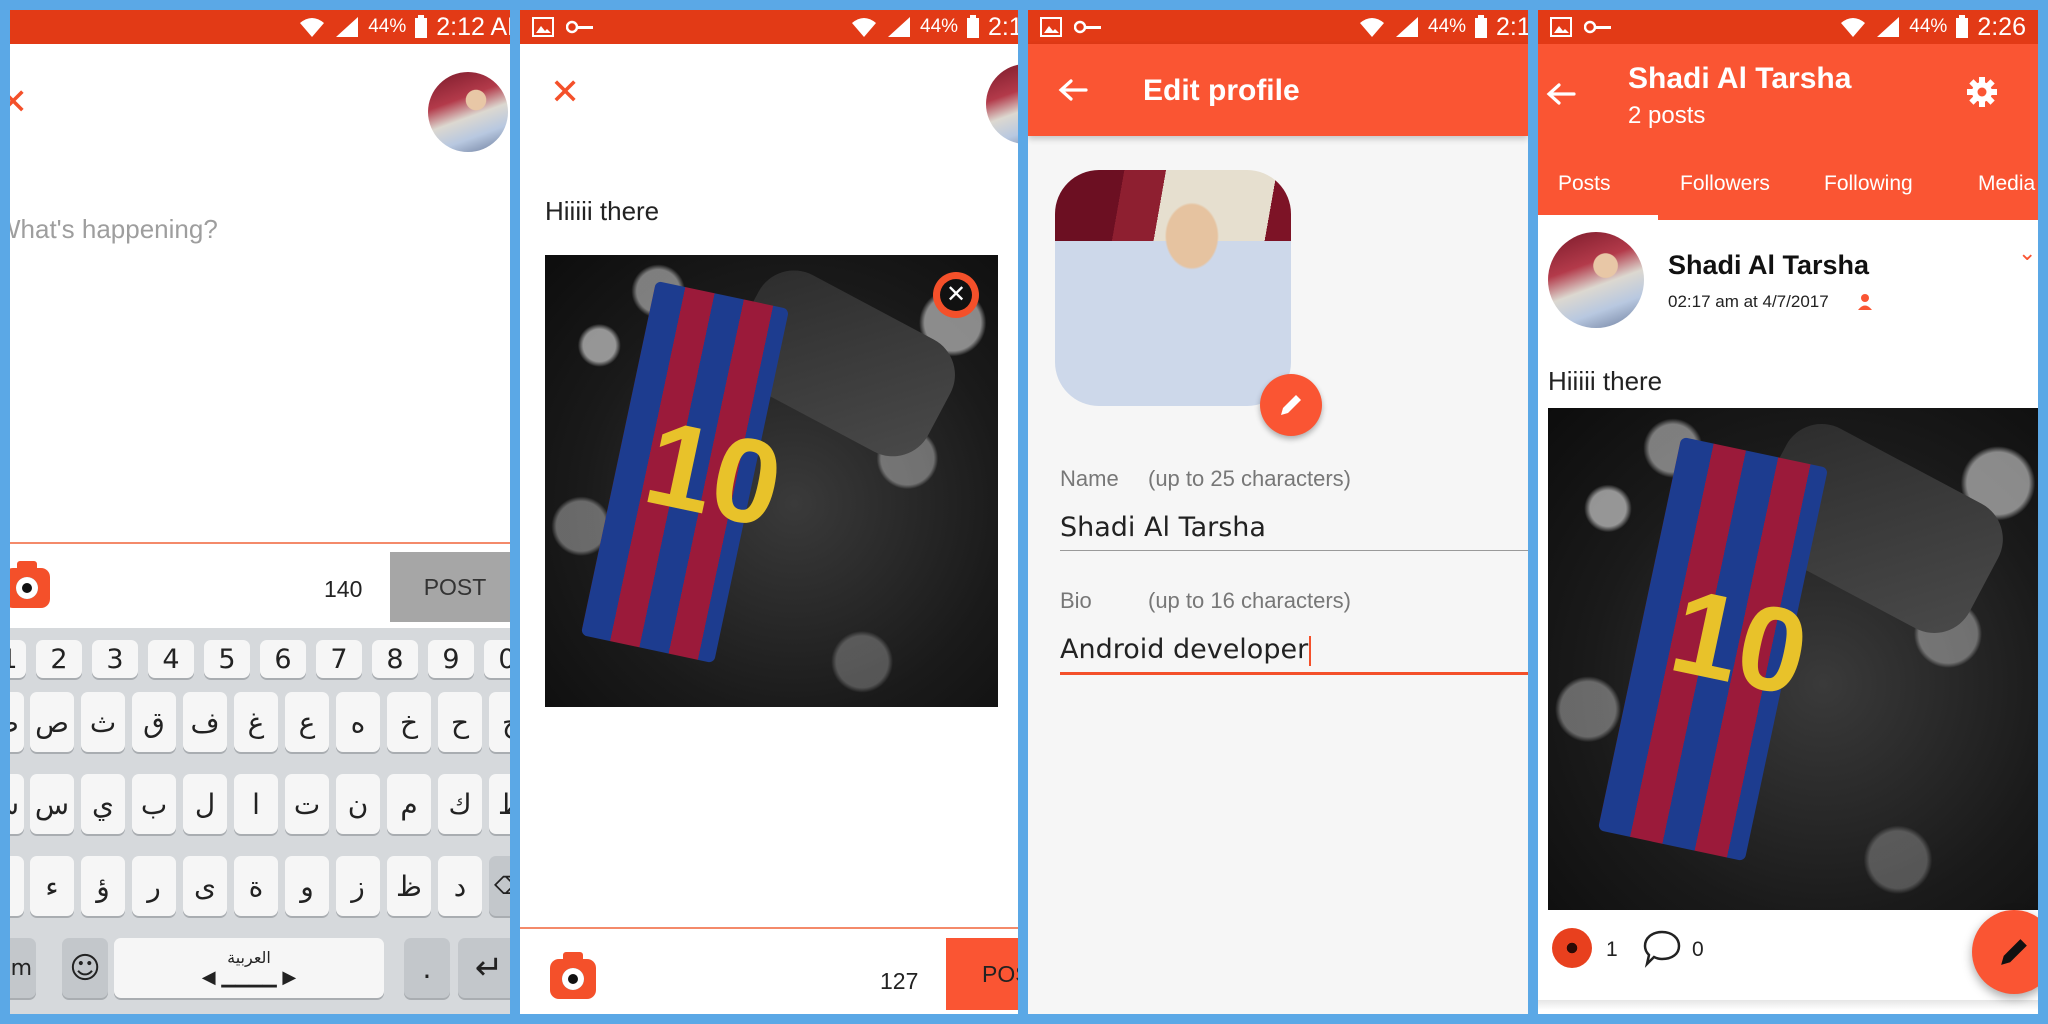  What do you see at coordinates (205, 886) in the screenshot?
I see `key-letter: ى` at bounding box center [205, 886].